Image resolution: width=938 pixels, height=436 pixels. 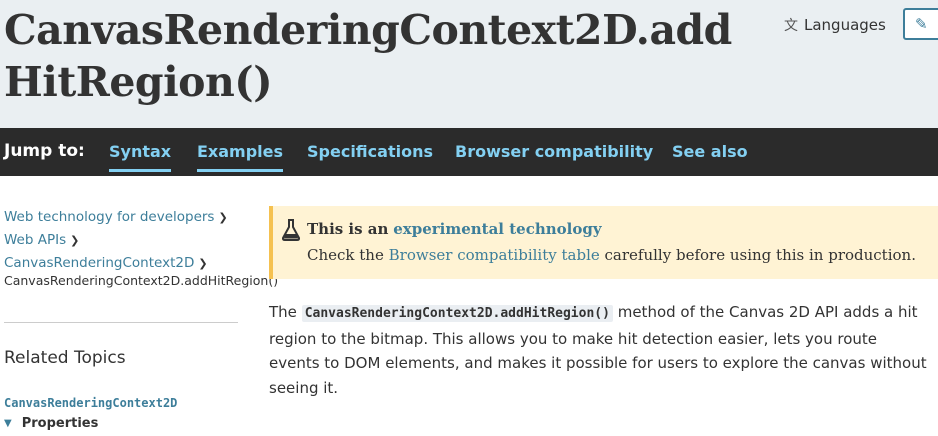 What do you see at coordinates (554, 157) in the screenshot?
I see `jump-link-browser-compatibility: Browser compatibility` at bounding box center [554, 157].